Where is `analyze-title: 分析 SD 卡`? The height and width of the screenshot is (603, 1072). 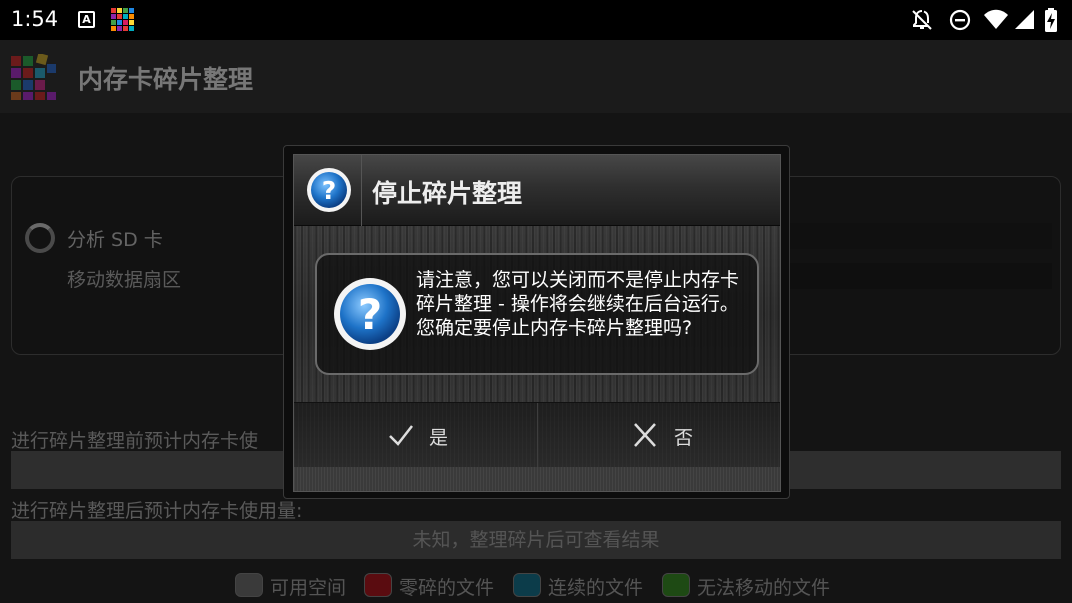 analyze-title: 分析 SD 卡 is located at coordinates (115, 240).